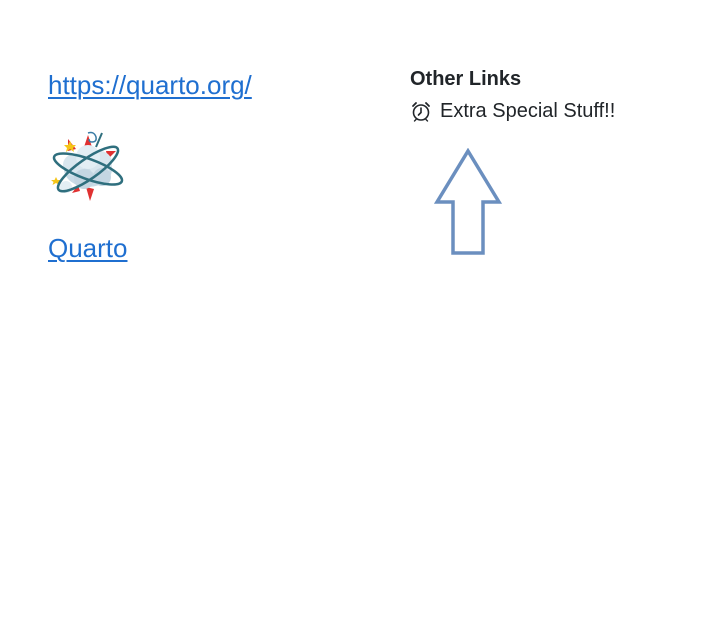 This screenshot has width=713, height=625. Describe the element at coordinates (466, 79) in the screenshot. I see `sidebar-heading: Other Links` at that location.